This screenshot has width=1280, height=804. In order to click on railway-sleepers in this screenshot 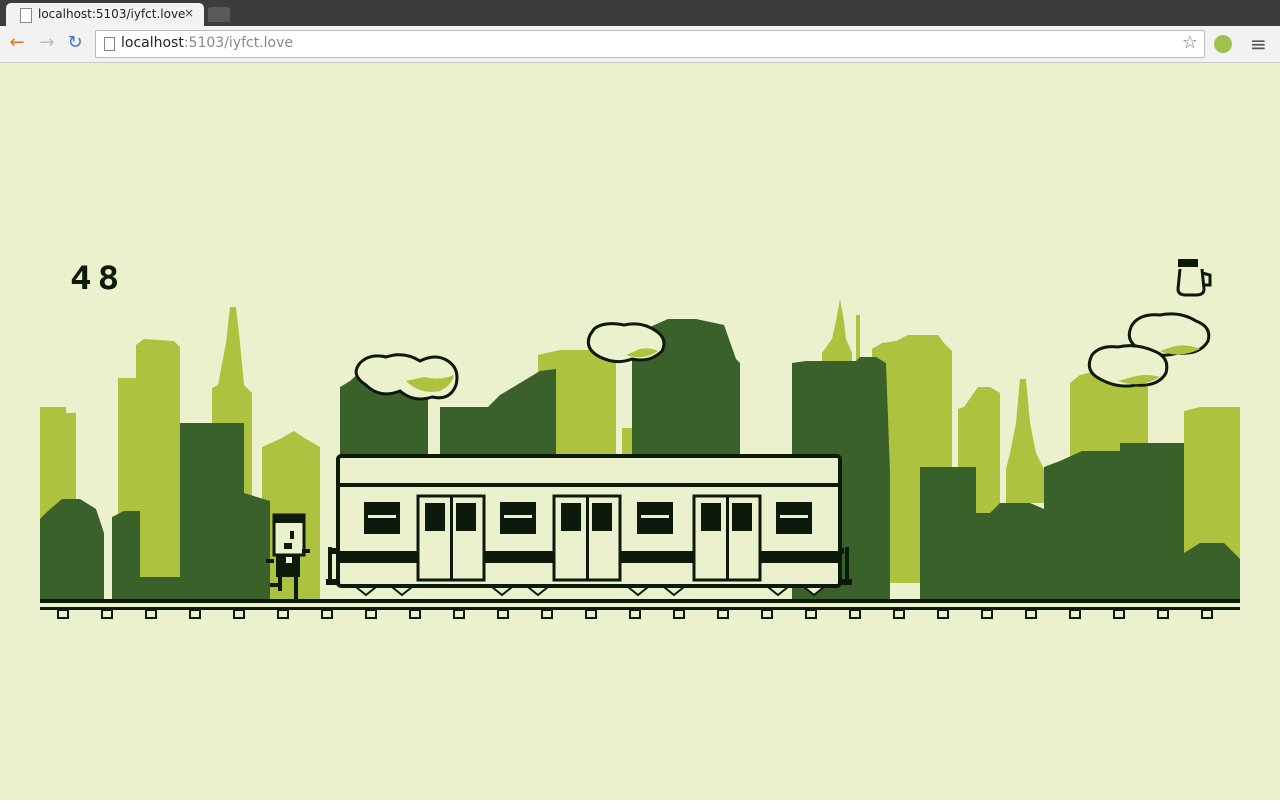, I will do `click(635, 614)`.